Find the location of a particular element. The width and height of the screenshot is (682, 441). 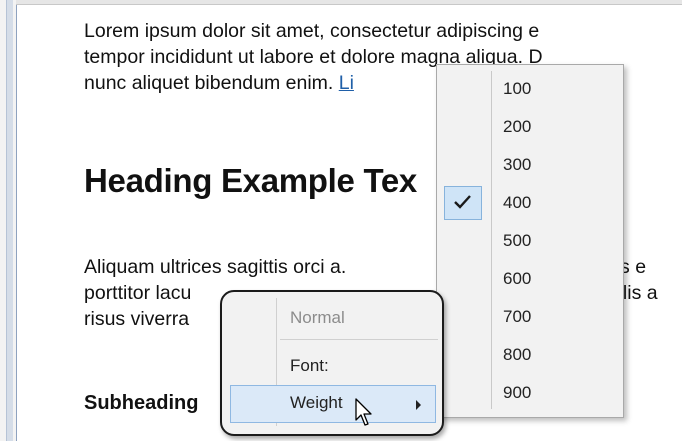

context-menu: Normal Font: Weight is located at coordinates (332, 363).